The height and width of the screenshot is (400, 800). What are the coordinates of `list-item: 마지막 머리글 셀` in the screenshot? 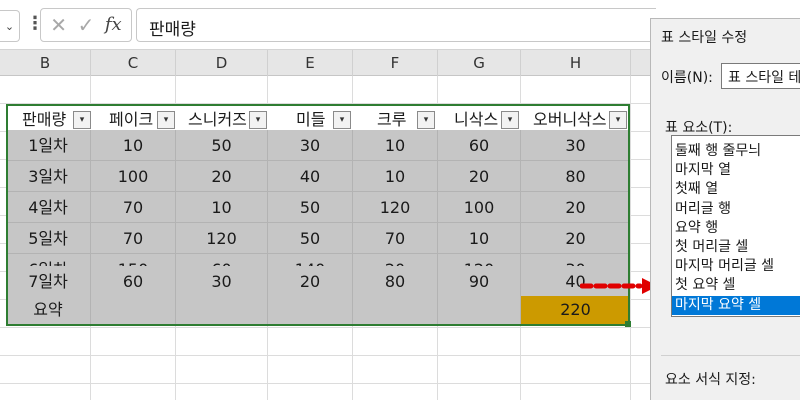 It's located at (736, 266).